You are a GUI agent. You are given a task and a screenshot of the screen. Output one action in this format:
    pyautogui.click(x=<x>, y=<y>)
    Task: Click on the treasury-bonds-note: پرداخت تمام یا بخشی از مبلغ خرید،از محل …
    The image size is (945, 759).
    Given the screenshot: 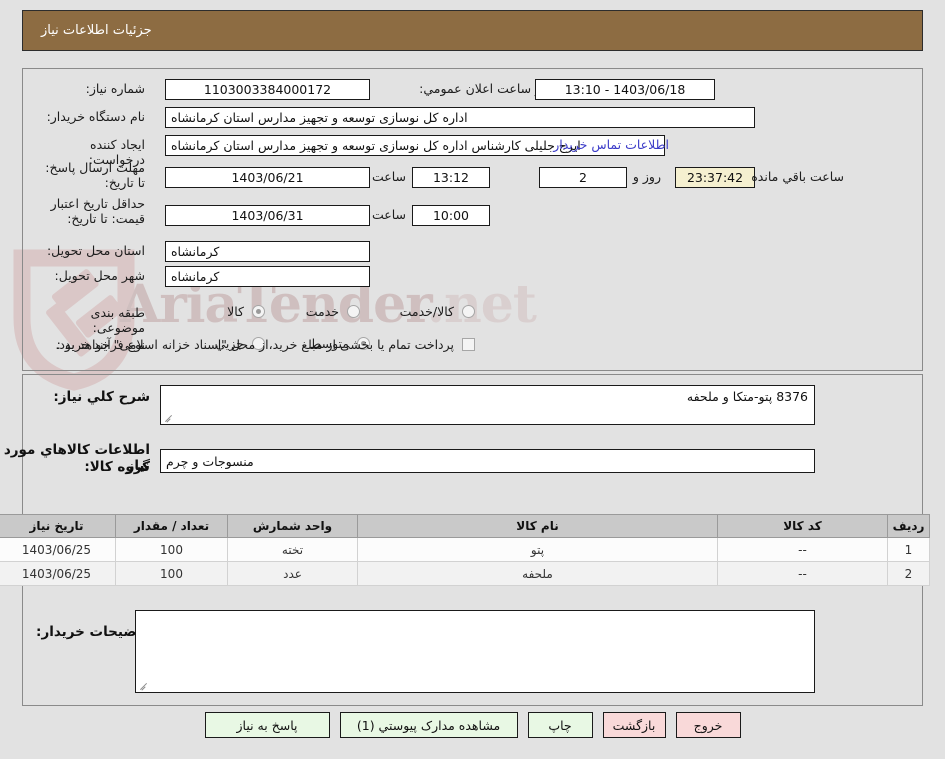 What is the action you would take?
    pyautogui.click(x=254, y=344)
    